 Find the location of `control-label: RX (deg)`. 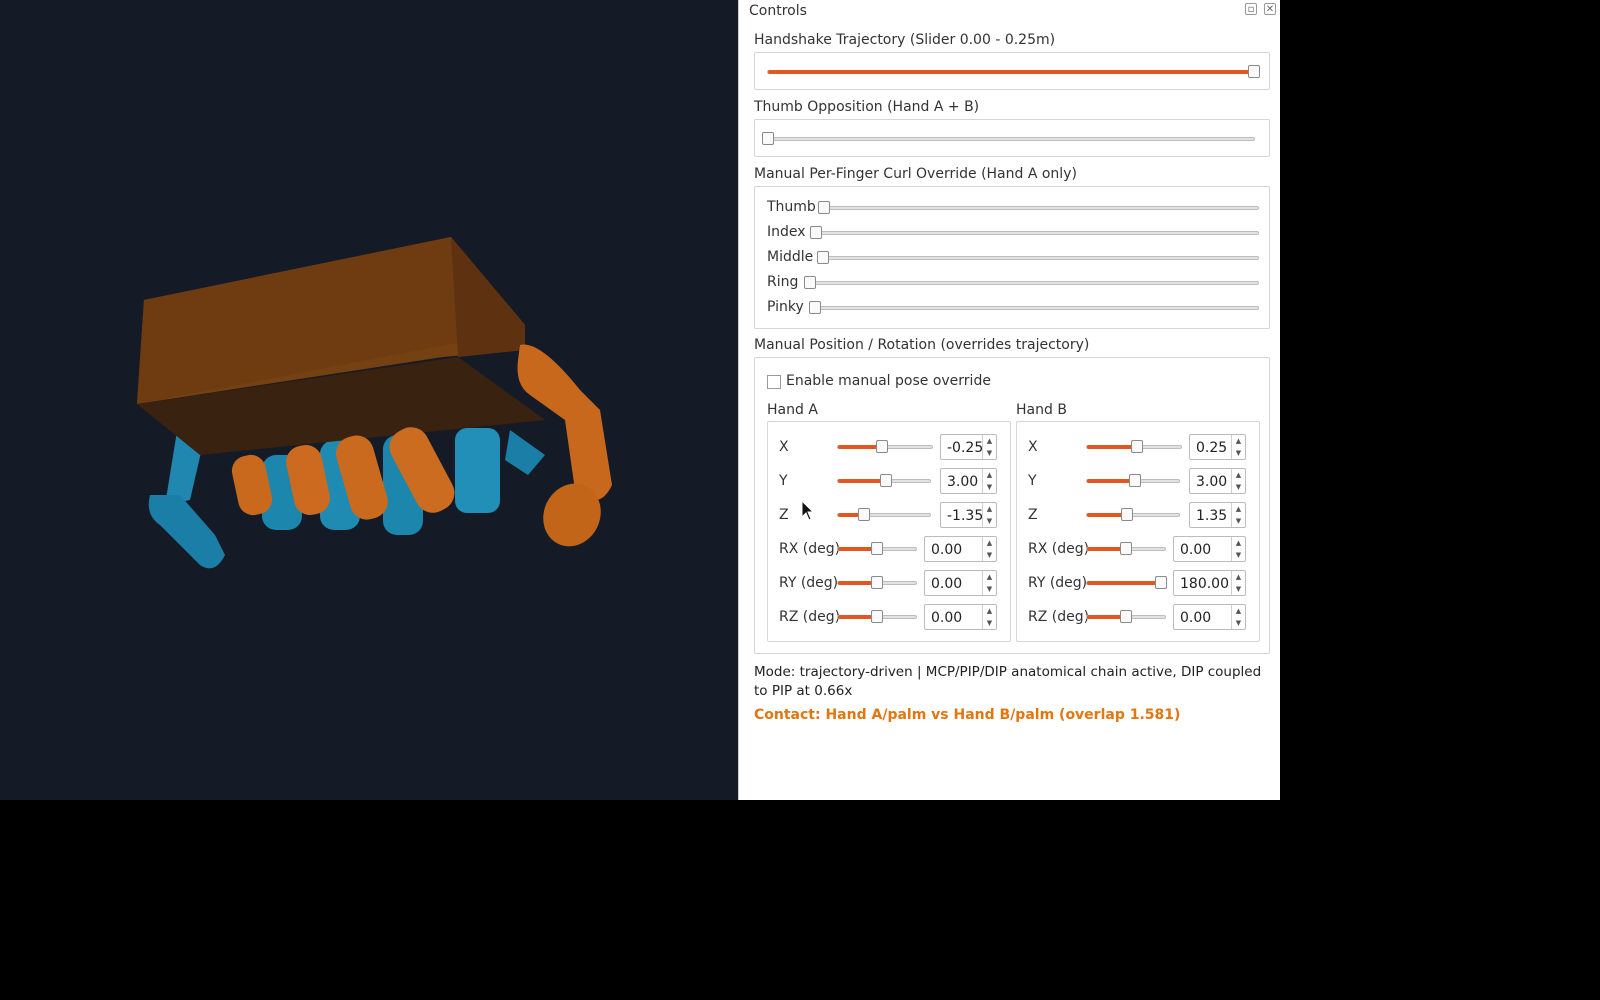

control-label: RX (deg) is located at coordinates (1059, 549).